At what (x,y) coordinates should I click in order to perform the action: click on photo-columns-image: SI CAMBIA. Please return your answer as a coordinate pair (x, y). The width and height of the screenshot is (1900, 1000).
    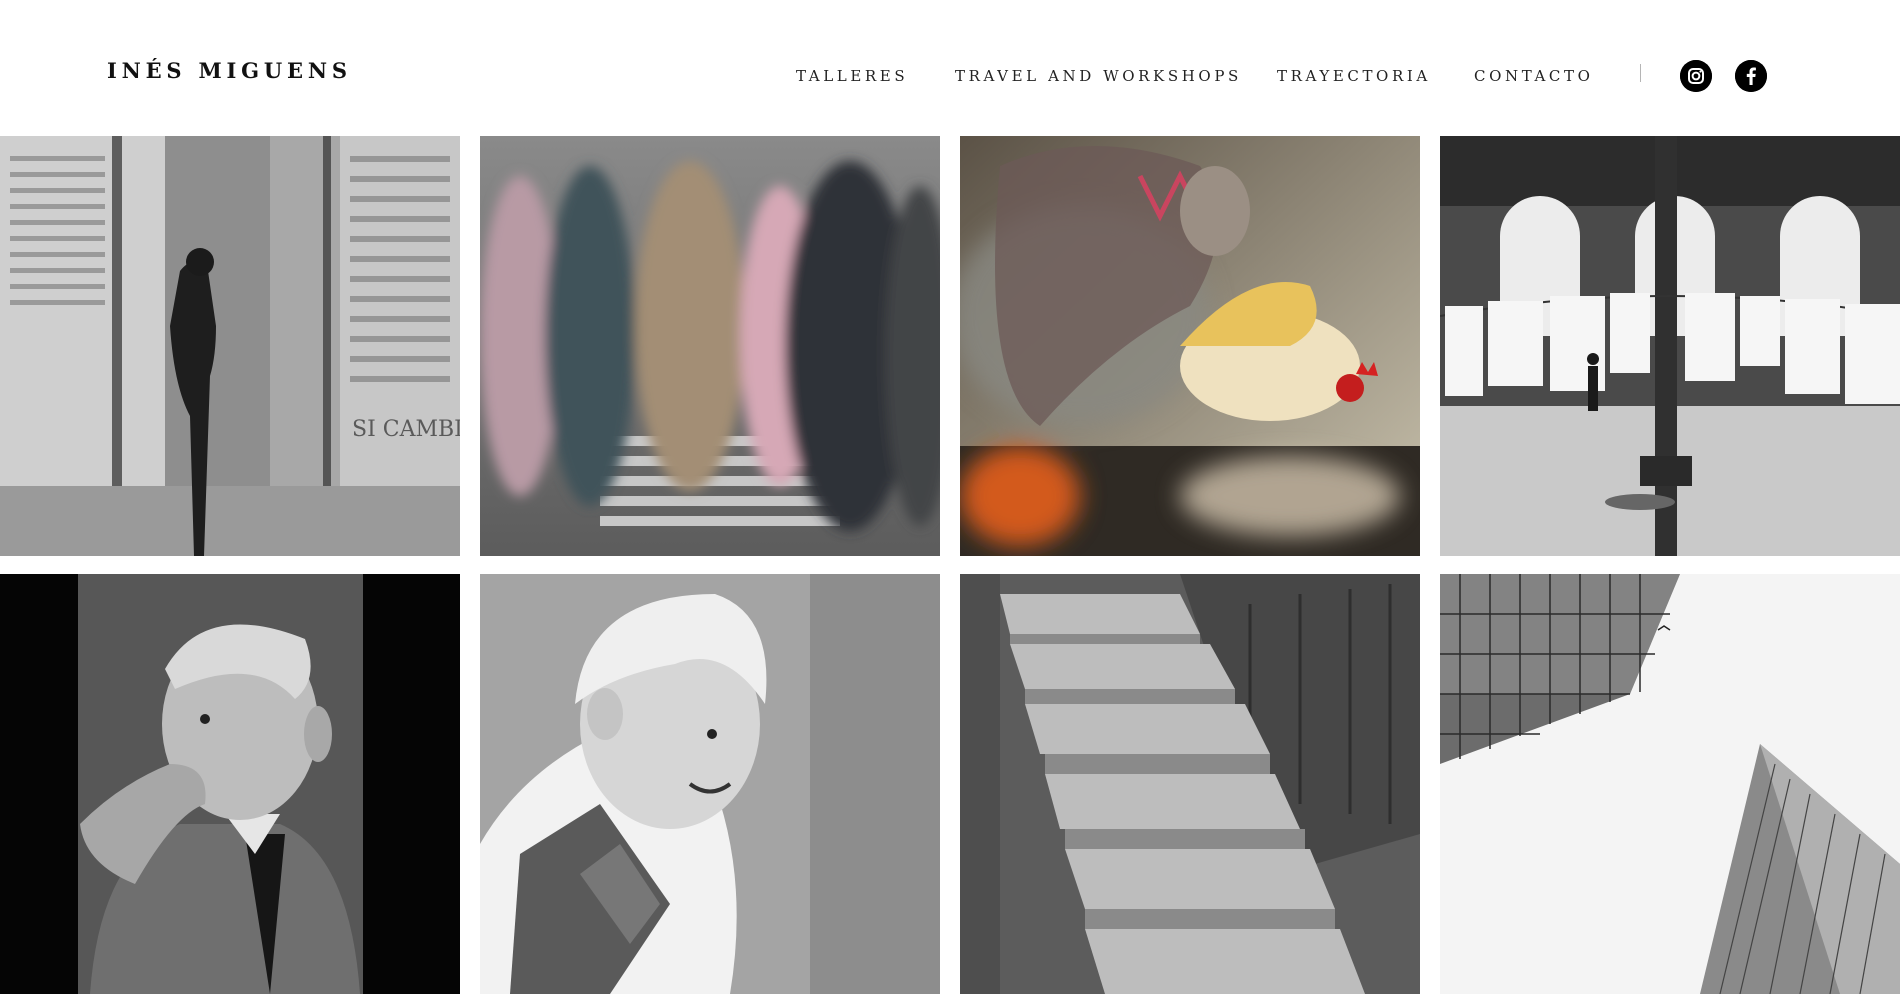
    Looking at the image, I should click on (230, 346).